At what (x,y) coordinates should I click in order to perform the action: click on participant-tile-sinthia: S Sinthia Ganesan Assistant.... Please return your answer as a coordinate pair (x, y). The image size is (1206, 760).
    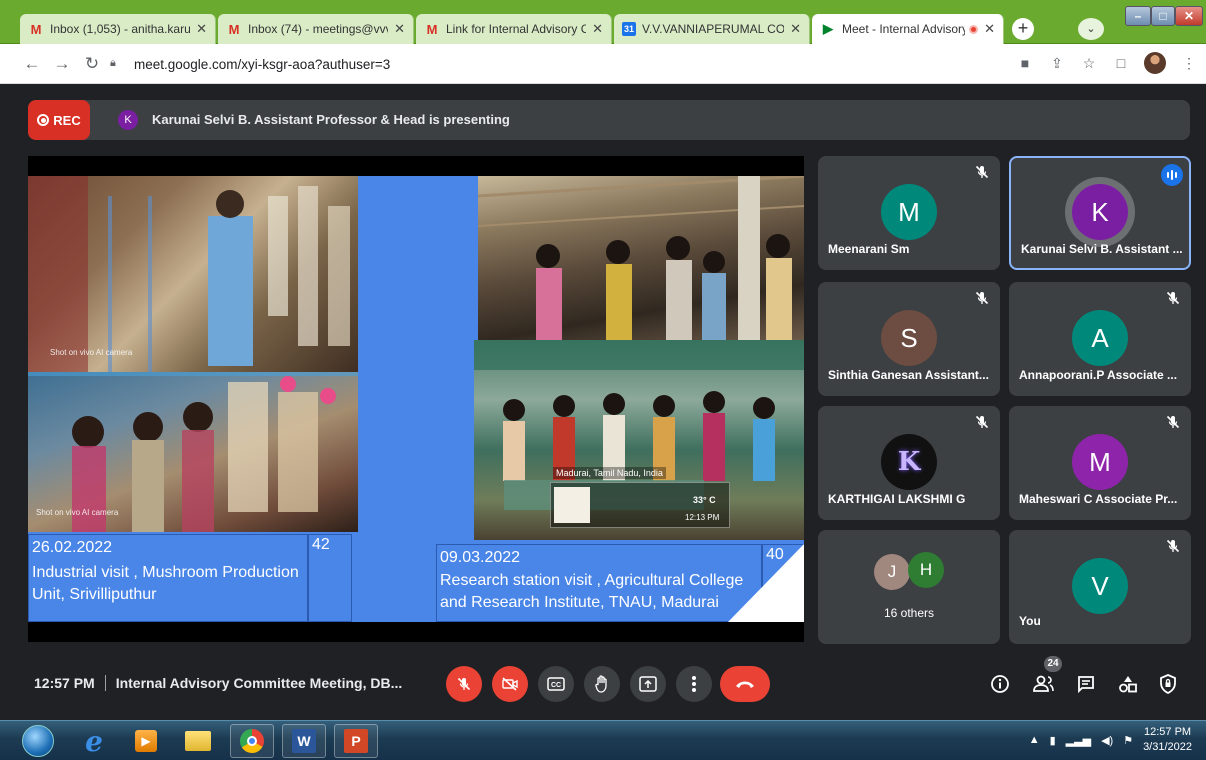
    Looking at the image, I should click on (909, 339).